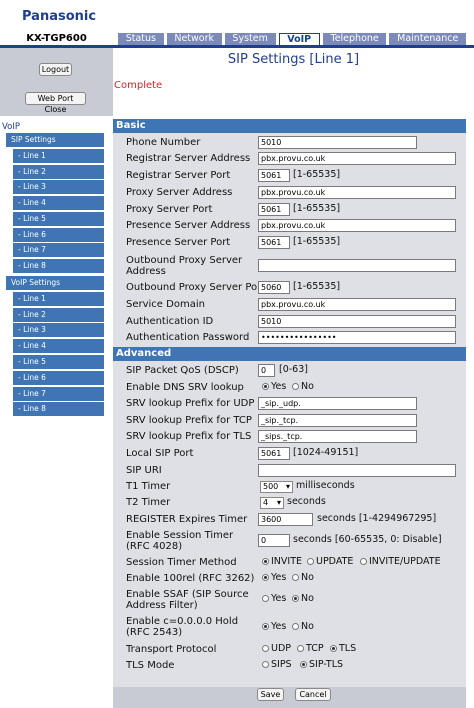 This screenshot has height=708, width=474. What do you see at coordinates (337, 142) in the screenshot?
I see `phone-number-input: 5010` at bounding box center [337, 142].